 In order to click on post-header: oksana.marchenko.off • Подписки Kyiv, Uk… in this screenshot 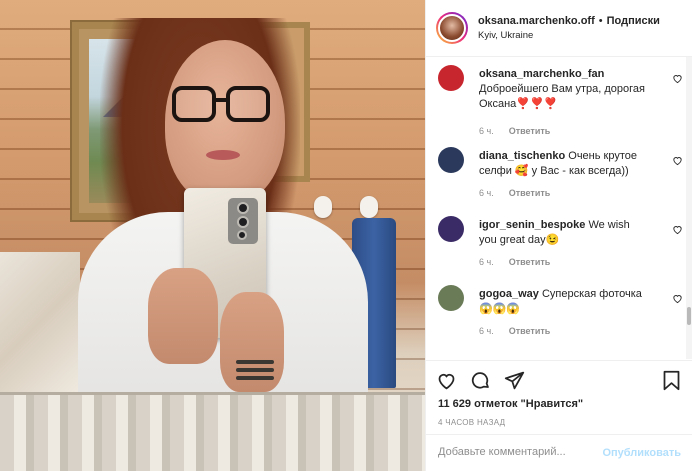, I will do `click(559, 28)`.